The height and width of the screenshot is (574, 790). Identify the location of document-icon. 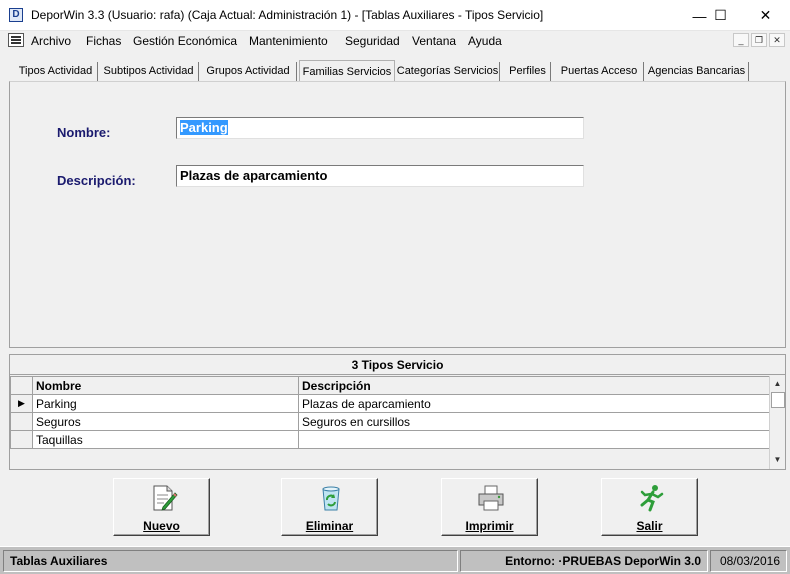
(16, 40).